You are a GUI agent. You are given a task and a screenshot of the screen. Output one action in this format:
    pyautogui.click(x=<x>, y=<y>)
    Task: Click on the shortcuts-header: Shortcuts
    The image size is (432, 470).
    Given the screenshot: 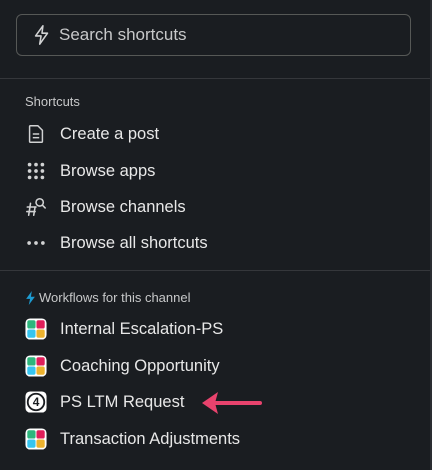 What is the action you would take?
    pyautogui.click(x=52, y=101)
    